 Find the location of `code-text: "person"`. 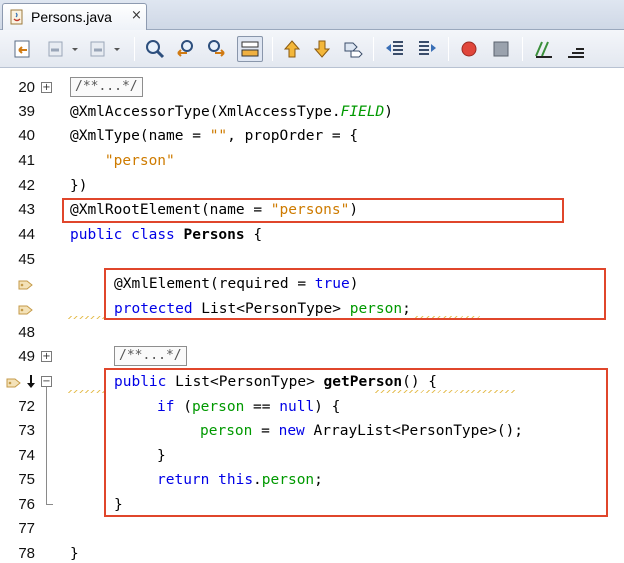

code-text: "person" is located at coordinates (139, 161).